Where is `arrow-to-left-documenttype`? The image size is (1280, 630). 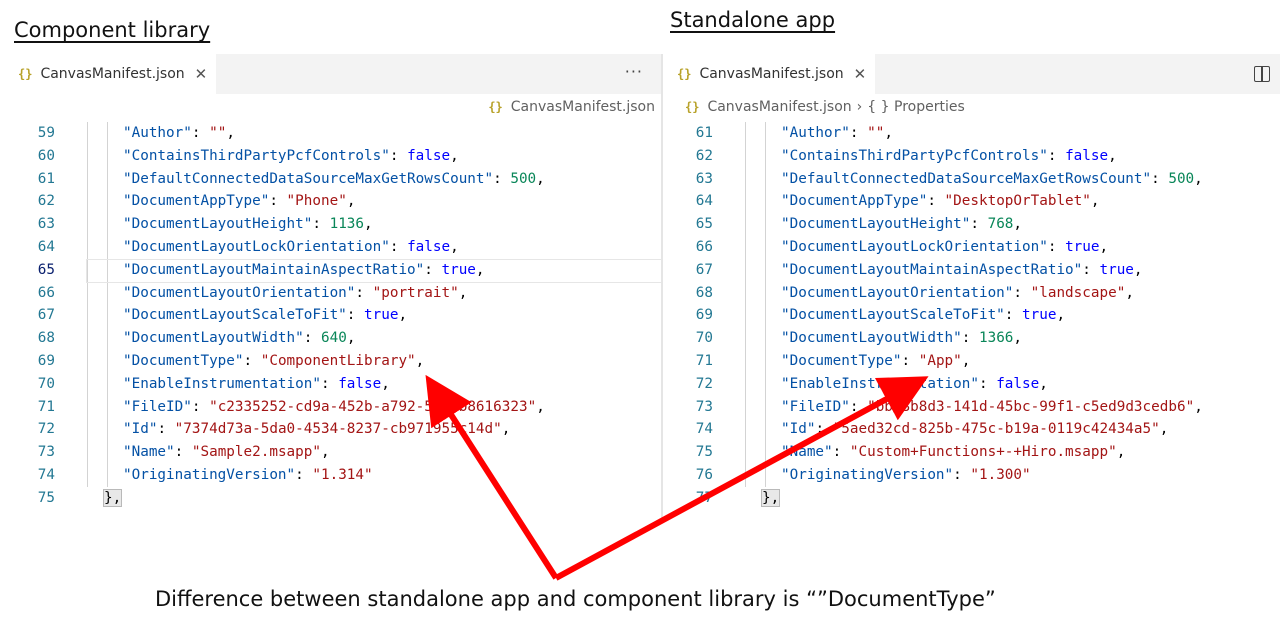
arrow-to-left-documenttype is located at coordinates (492, 477).